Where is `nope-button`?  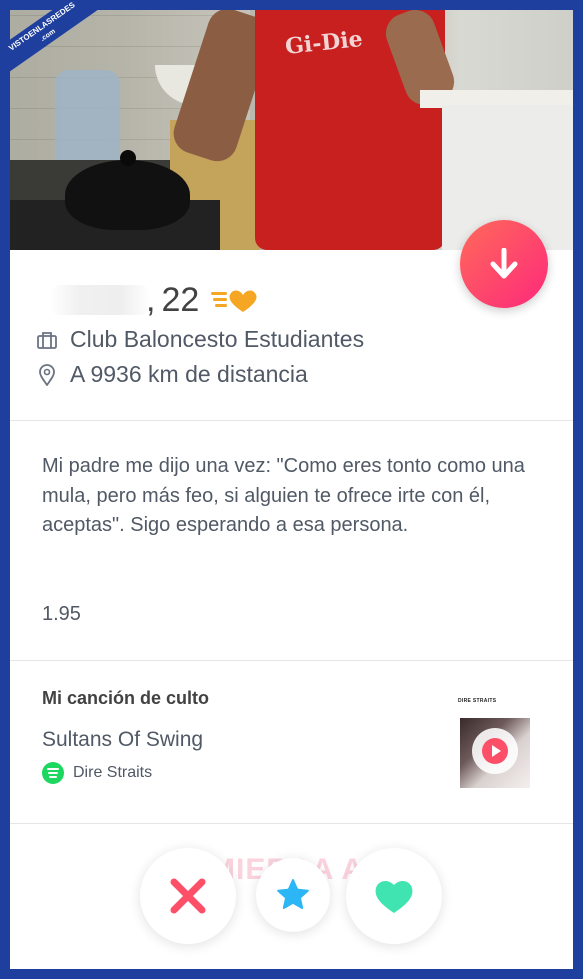
nope-button is located at coordinates (188, 896).